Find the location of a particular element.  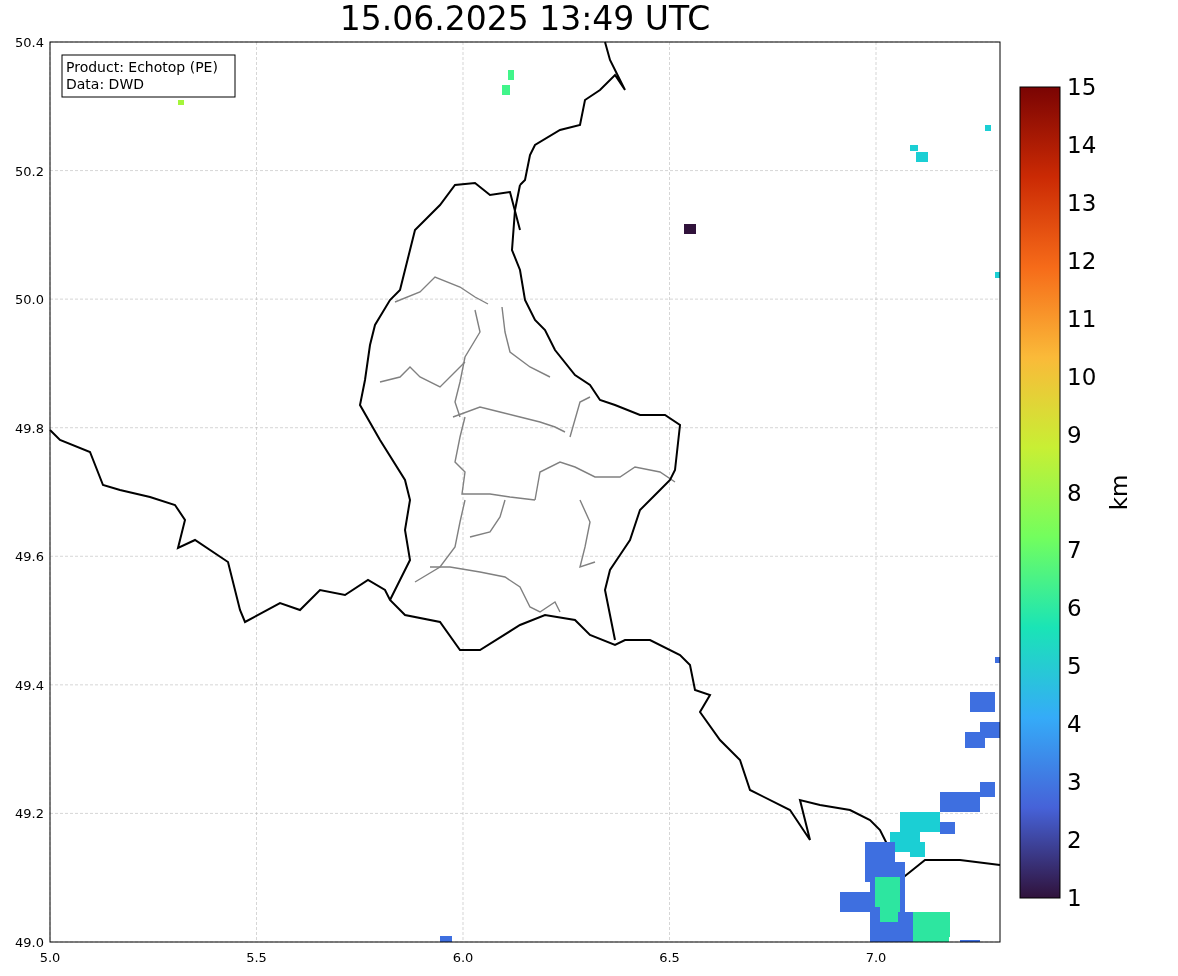

colorbar-tick-label: 9 is located at coordinates (1074, 434).